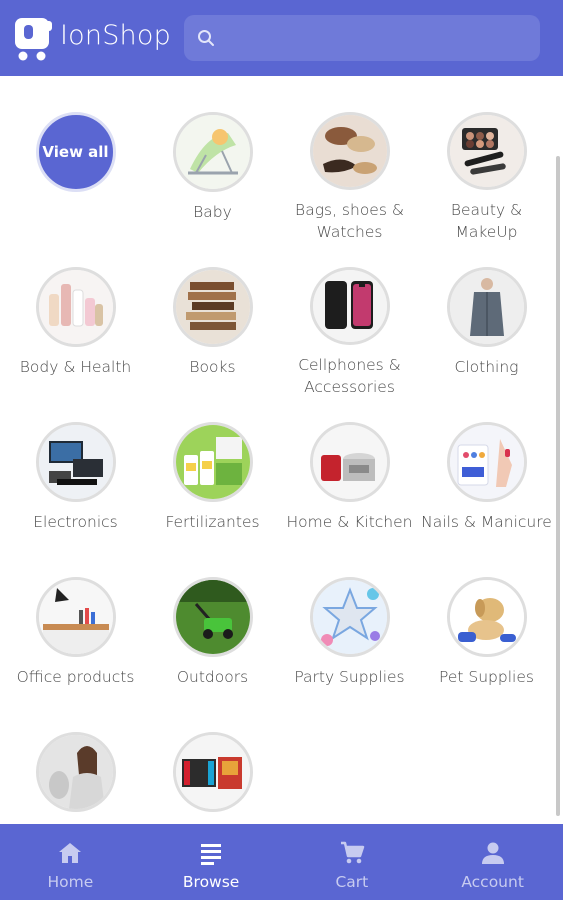  I want to click on category-clothing: Clothing, so click(486, 332).